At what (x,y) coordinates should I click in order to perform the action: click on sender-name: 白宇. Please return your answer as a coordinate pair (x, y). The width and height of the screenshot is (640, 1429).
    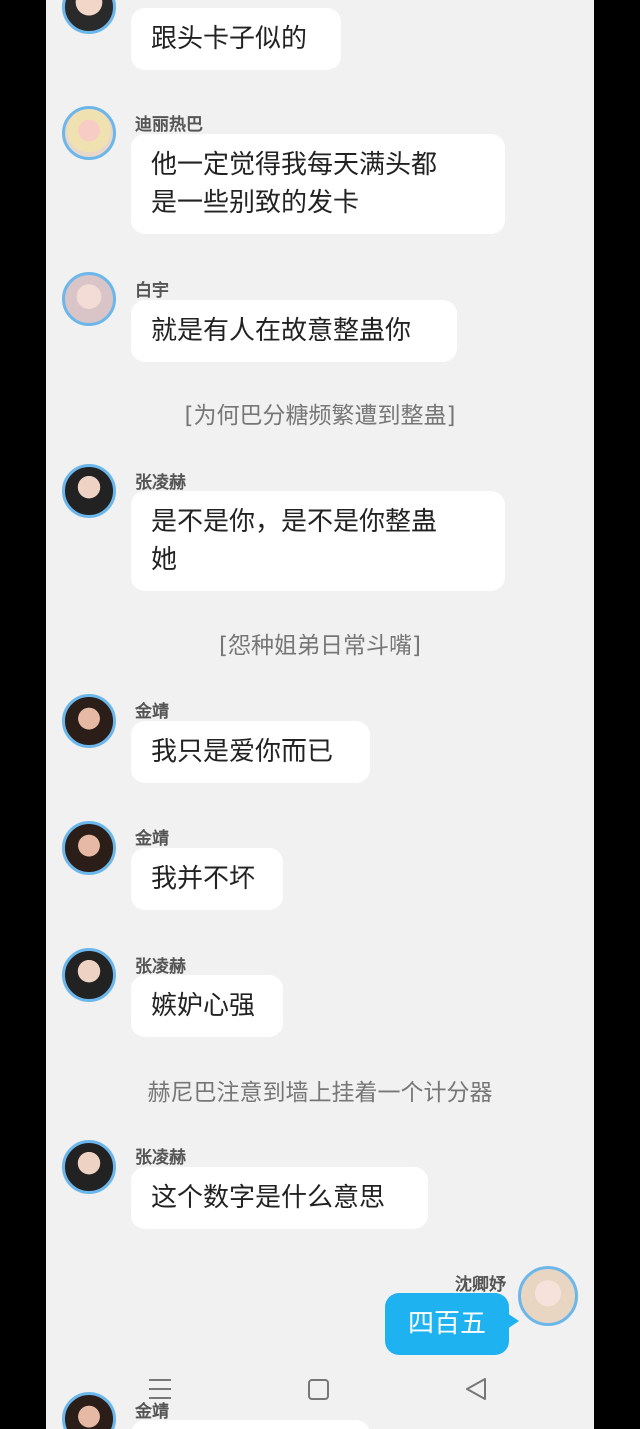
    Looking at the image, I should click on (152, 291).